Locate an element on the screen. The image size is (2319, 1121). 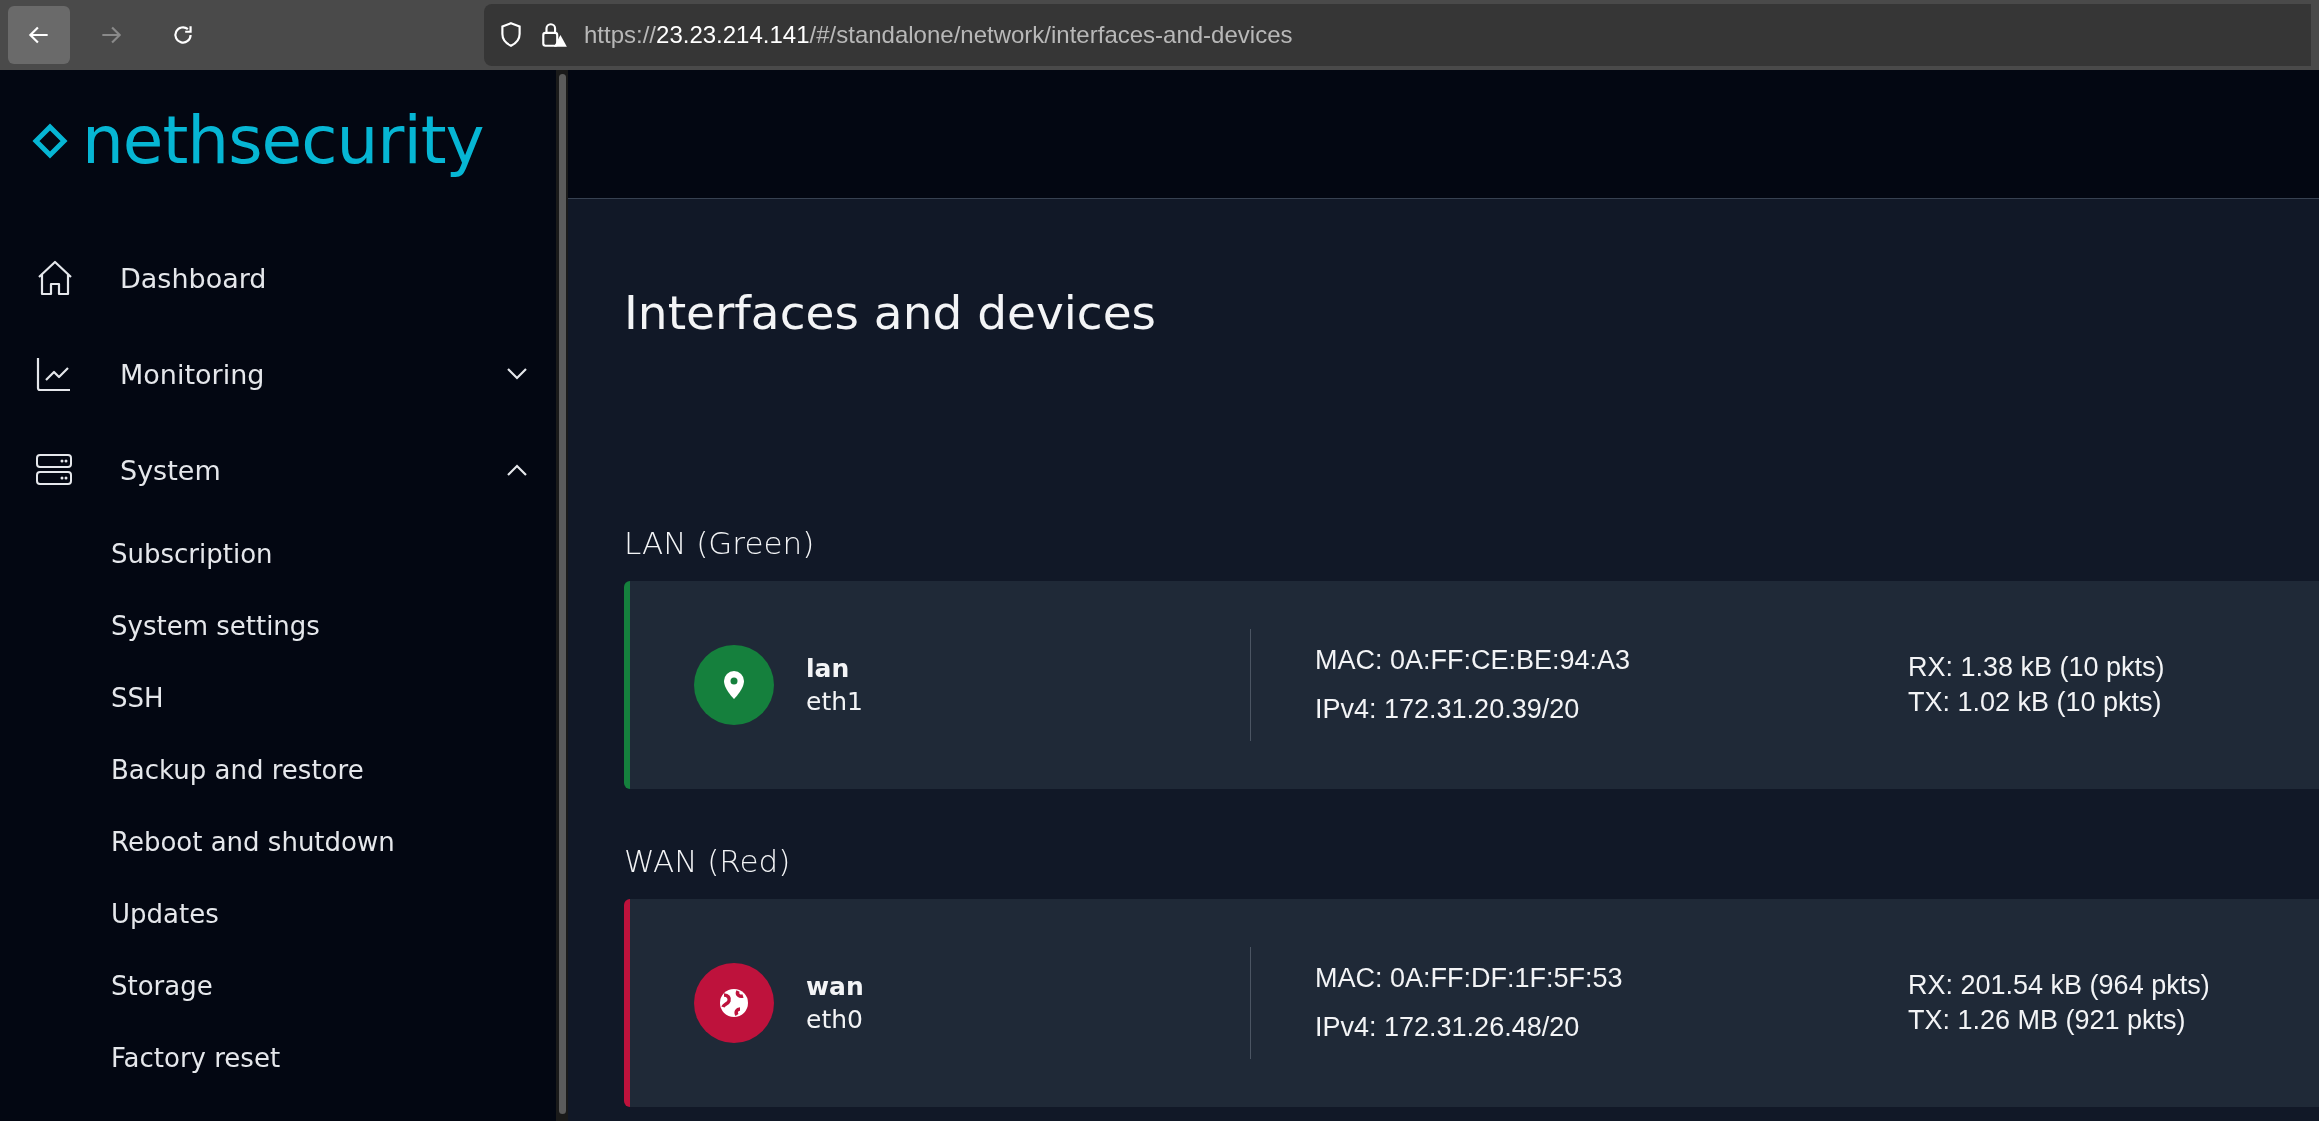
nav-subitem: Factory reset is located at coordinates (278, 1058).